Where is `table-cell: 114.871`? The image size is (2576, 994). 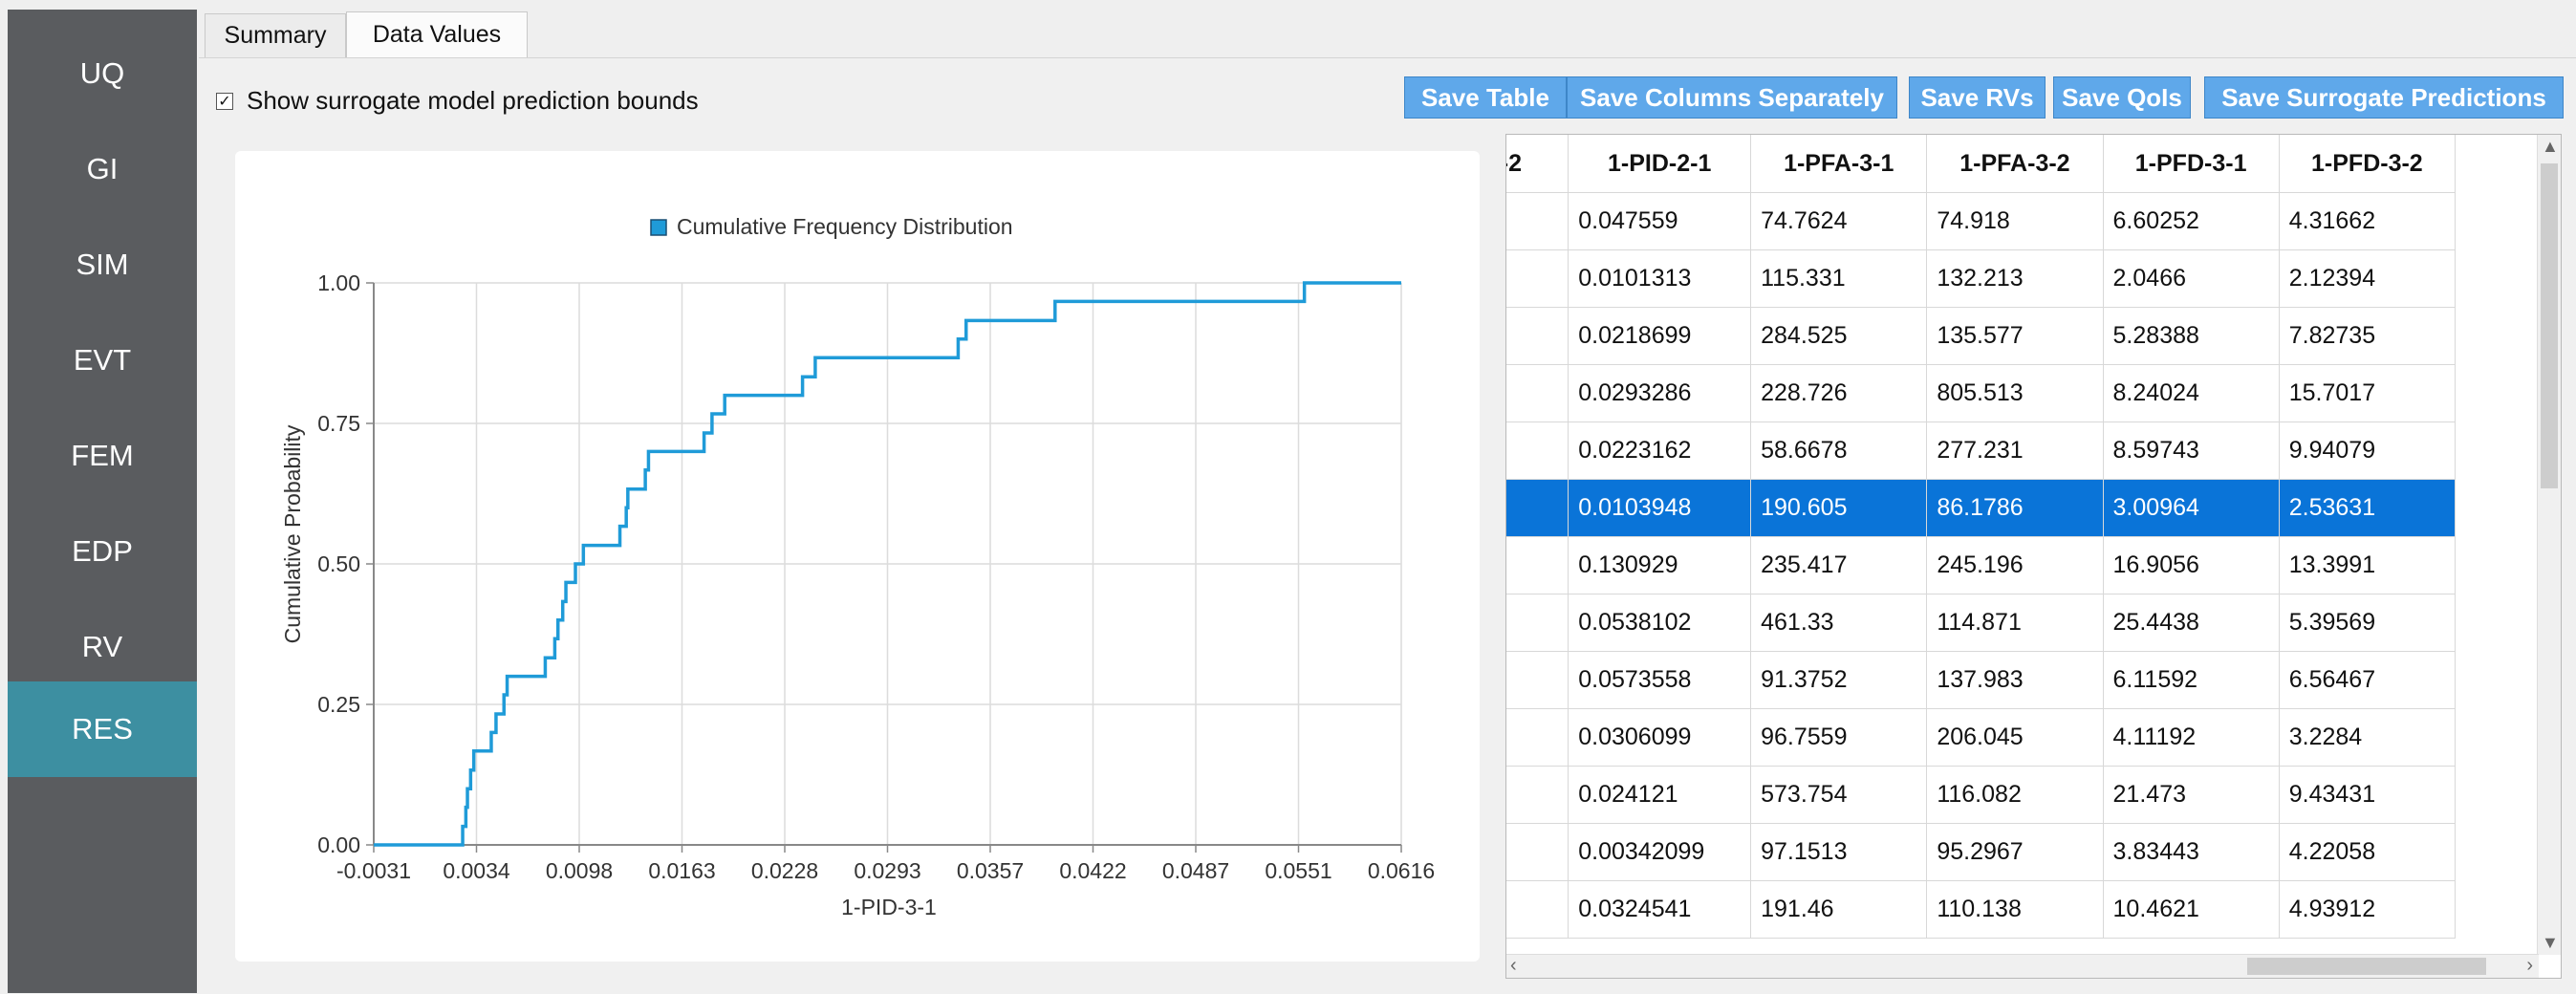 table-cell: 114.871 is located at coordinates (2015, 623).